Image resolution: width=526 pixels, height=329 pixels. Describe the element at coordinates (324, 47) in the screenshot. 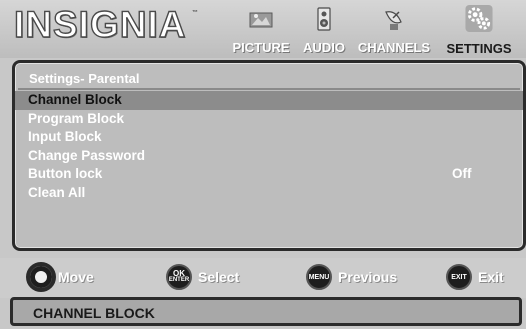

I see `tab-audio-label: AUDIO` at that location.